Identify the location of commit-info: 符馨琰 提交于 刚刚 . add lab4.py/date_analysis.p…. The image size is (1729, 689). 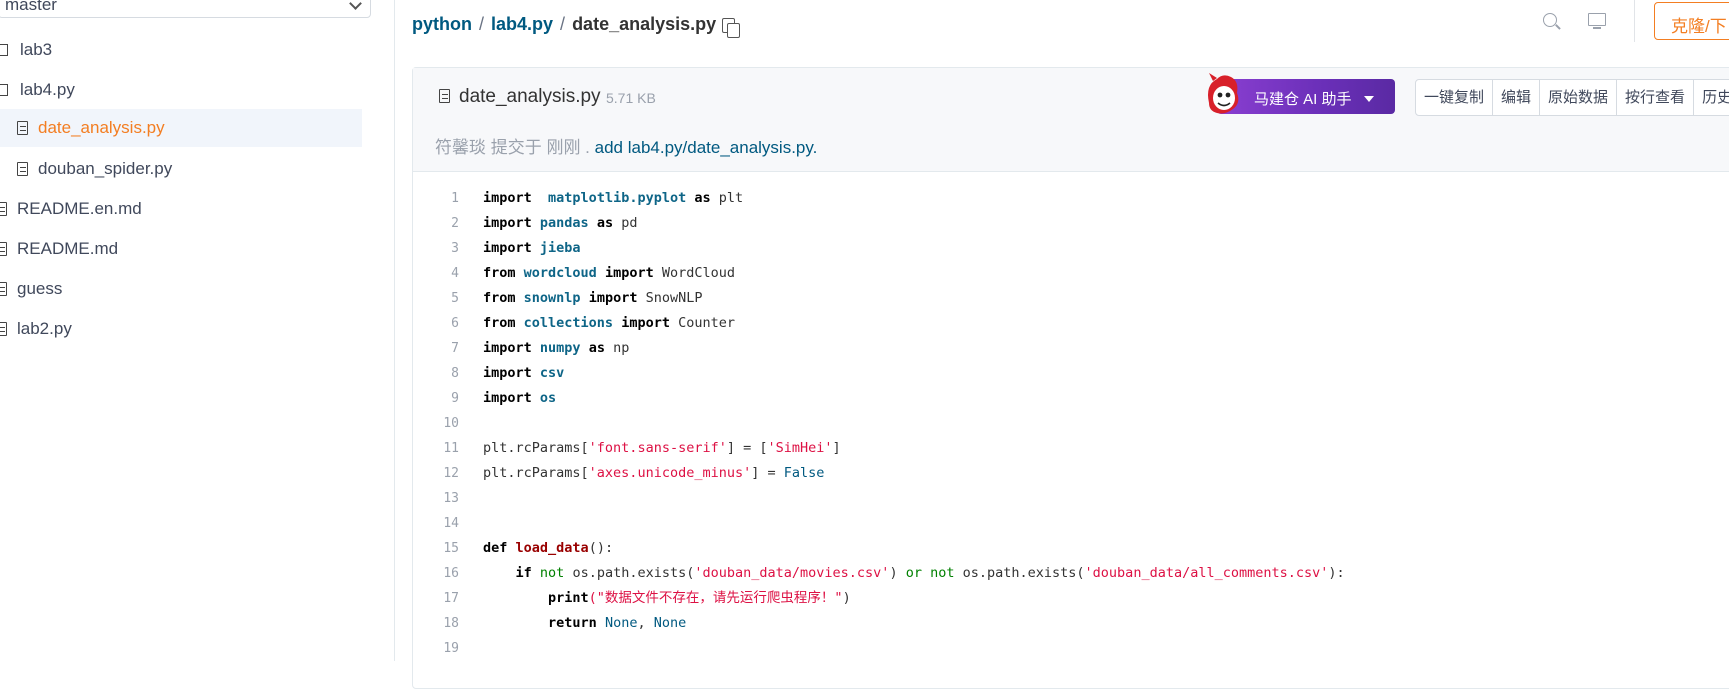
(626, 145).